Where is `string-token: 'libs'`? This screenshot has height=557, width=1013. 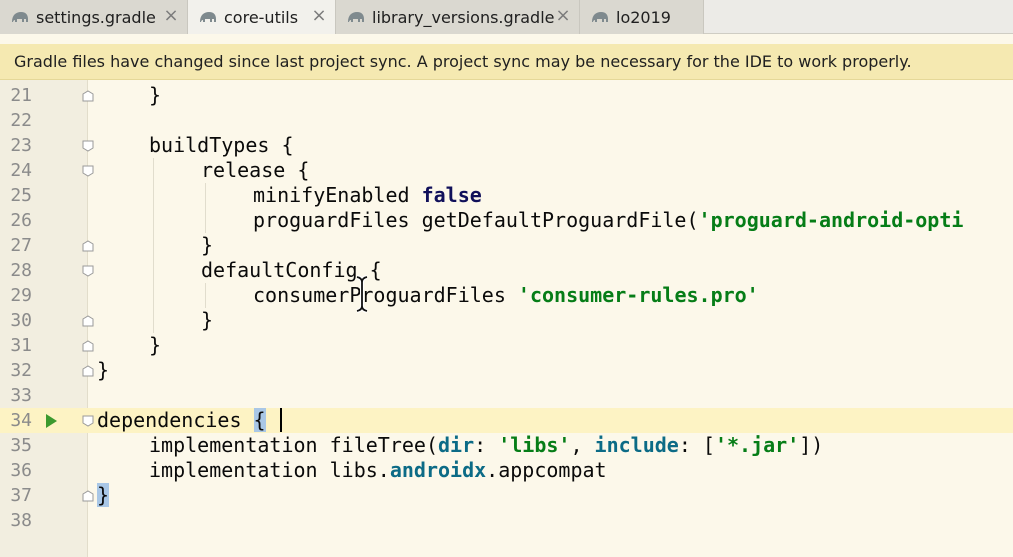 string-token: 'libs' is located at coordinates (534, 445).